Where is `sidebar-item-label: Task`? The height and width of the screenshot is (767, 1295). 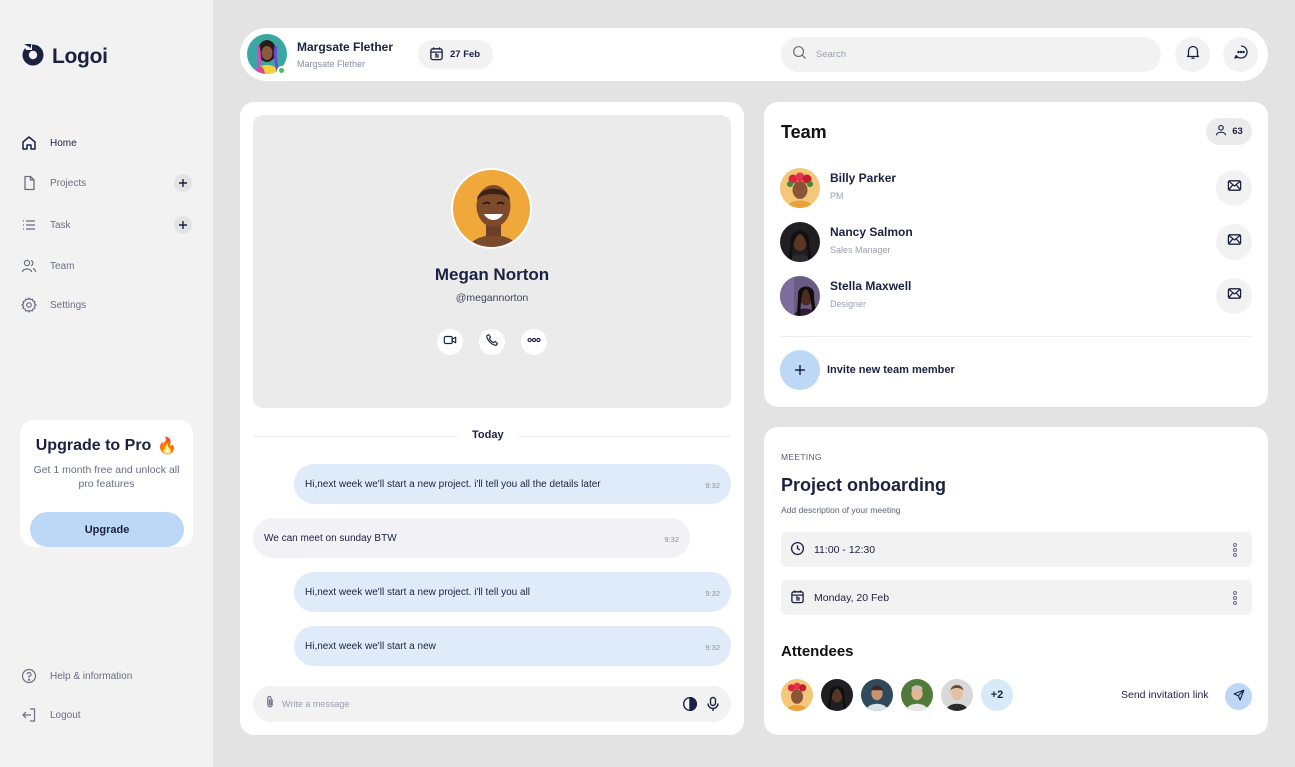
sidebar-item-label: Task is located at coordinates (60, 225).